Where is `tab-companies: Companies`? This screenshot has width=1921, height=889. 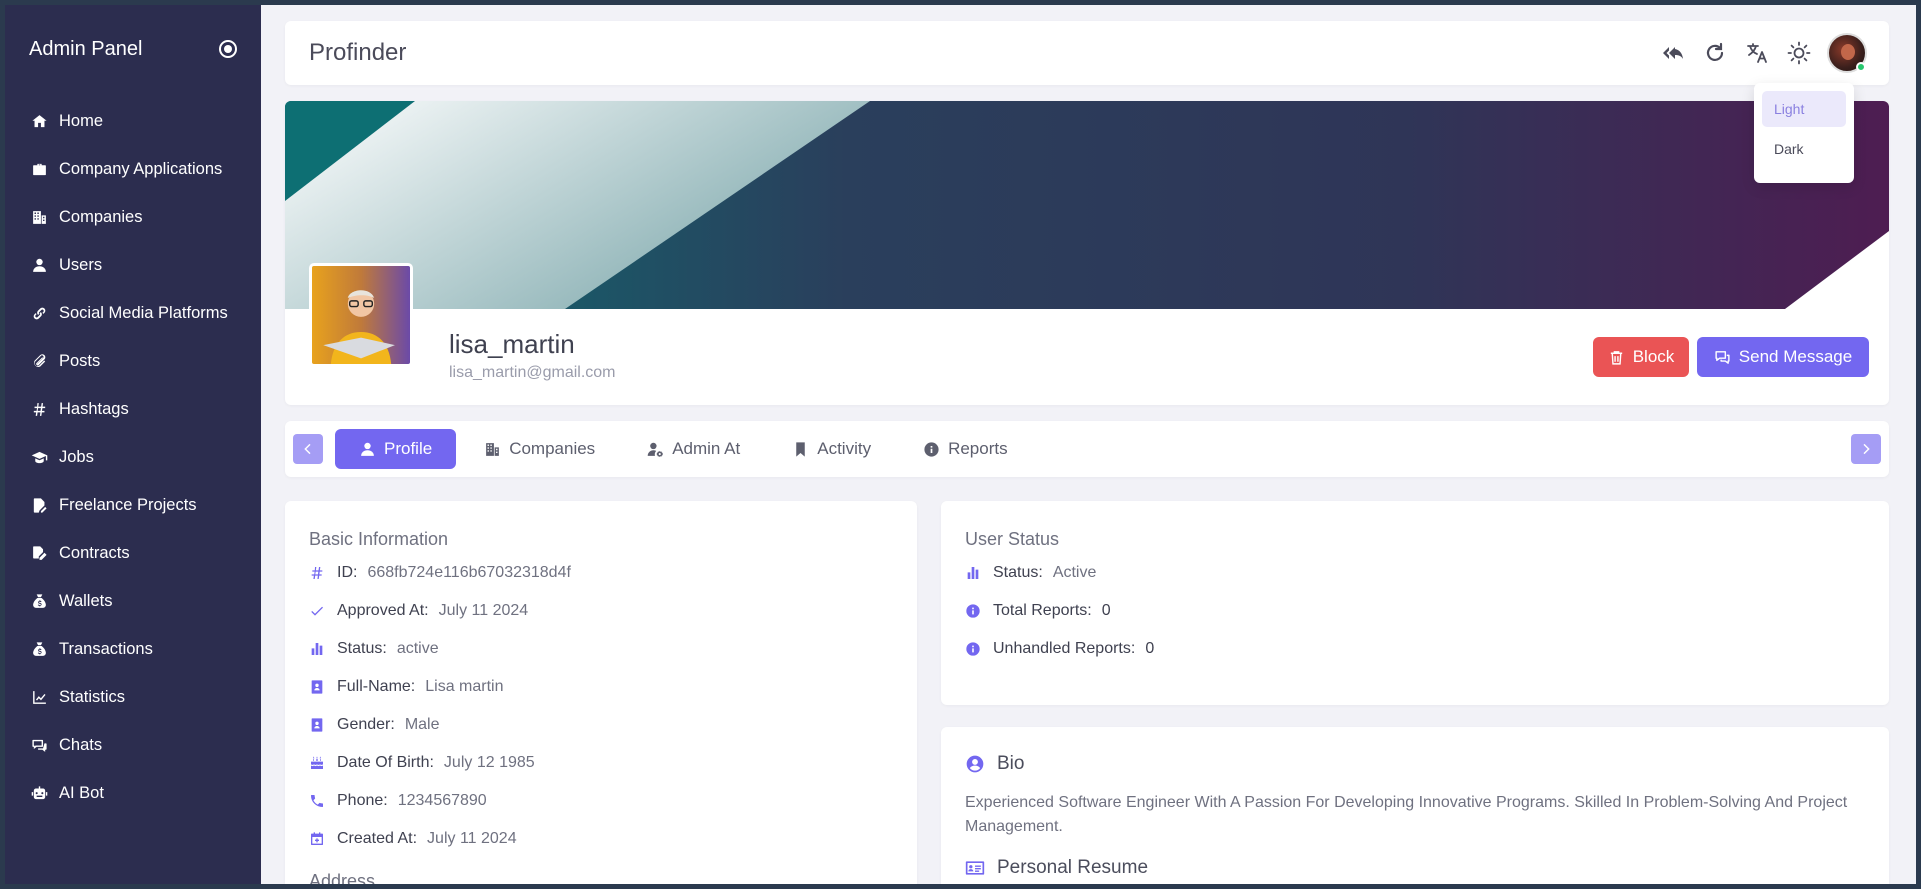
tab-companies: Companies is located at coordinates (539, 449).